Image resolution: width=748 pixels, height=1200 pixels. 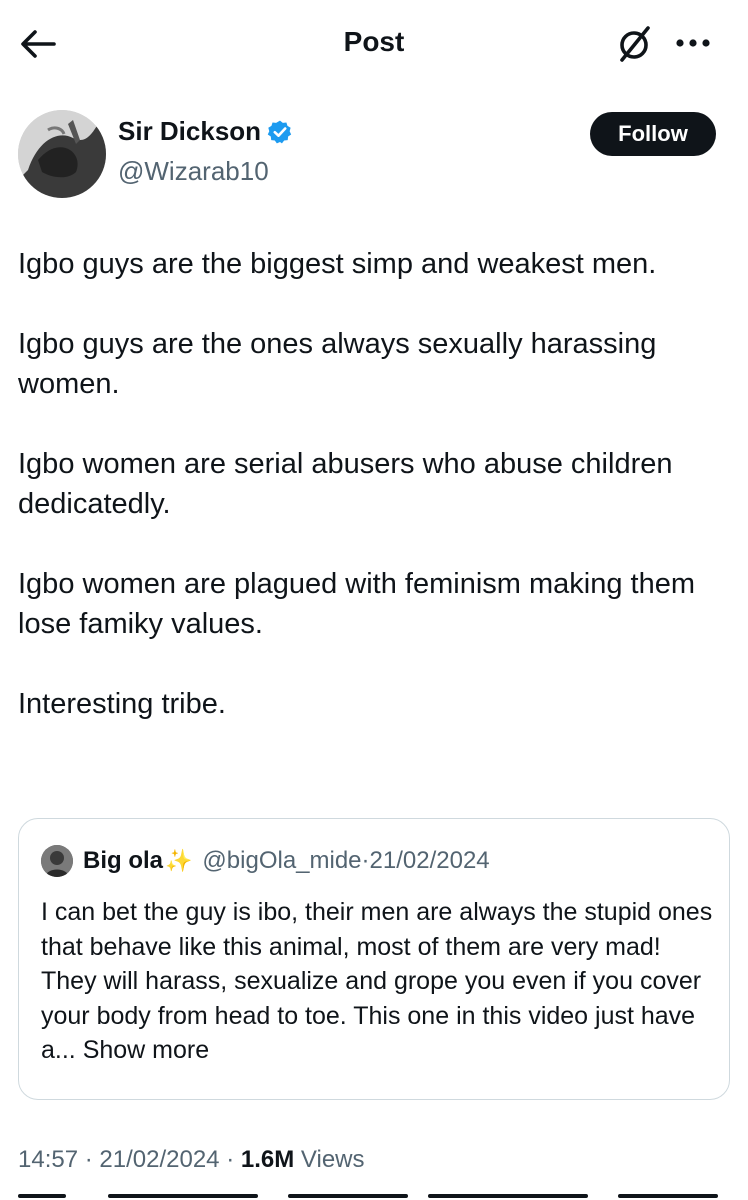 What do you see at coordinates (653, 134) in the screenshot?
I see `follow-button: Follow` at bounding box center [653, 134].